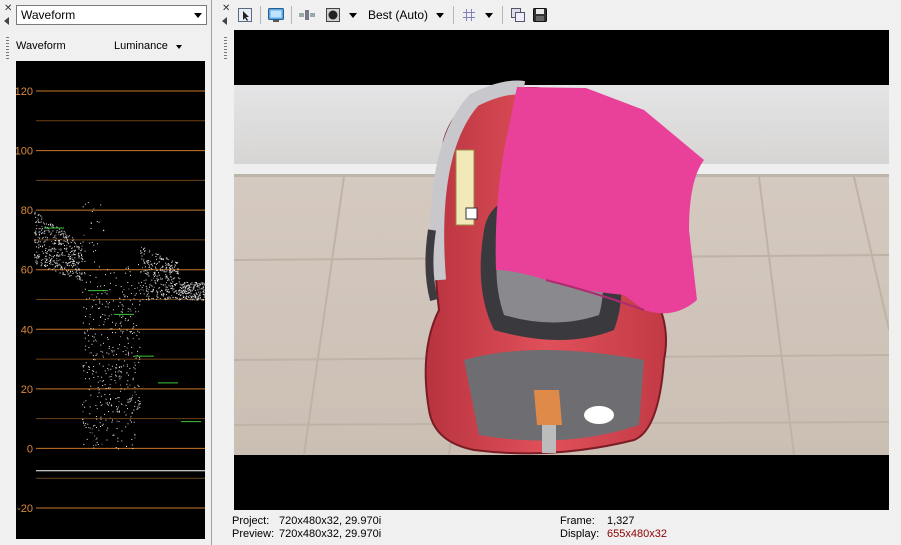 This screenshot has width=901, height=545. I want to click on waveform-tick-label: 80, so click(27, 211).